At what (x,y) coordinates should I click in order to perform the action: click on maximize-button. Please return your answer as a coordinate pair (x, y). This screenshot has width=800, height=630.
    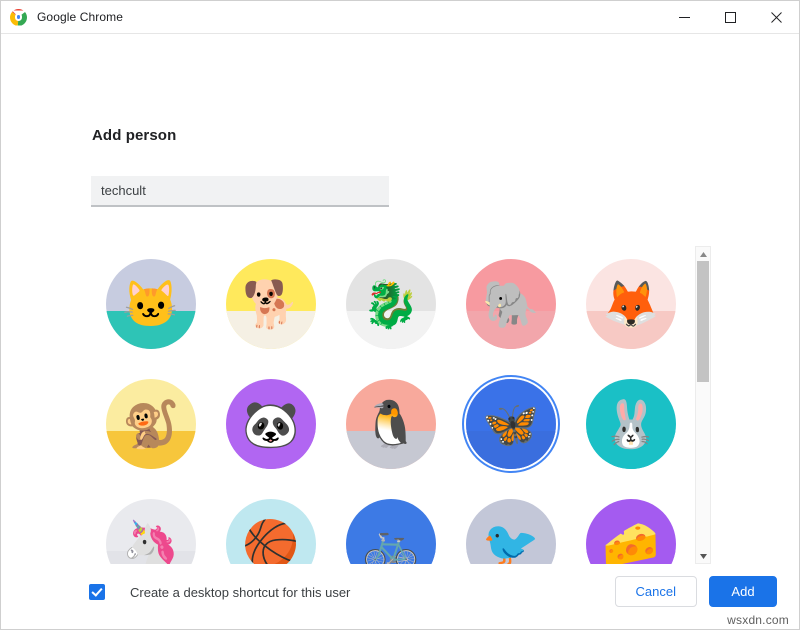
    Looking at the image, I should click on (730, 17).